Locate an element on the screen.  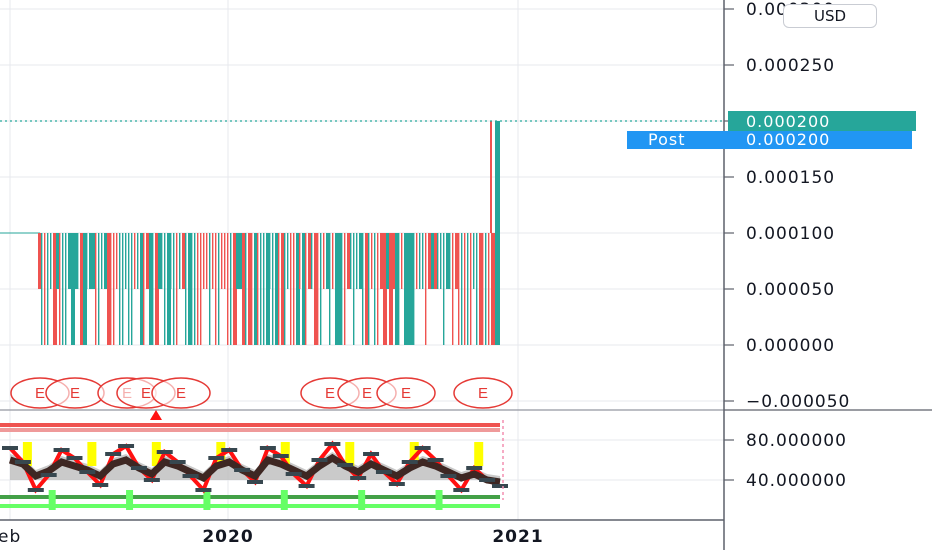
price-tags: 0.000200 Post 0.000200 is located at coordinates (771, 130).